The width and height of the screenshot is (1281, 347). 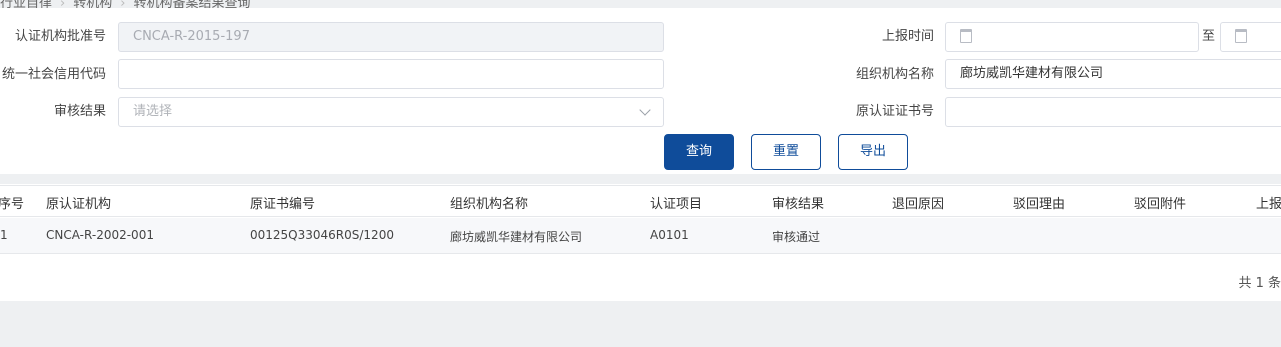 I want to click on column-header: 组织机构名称, so click(x=489, y=204).